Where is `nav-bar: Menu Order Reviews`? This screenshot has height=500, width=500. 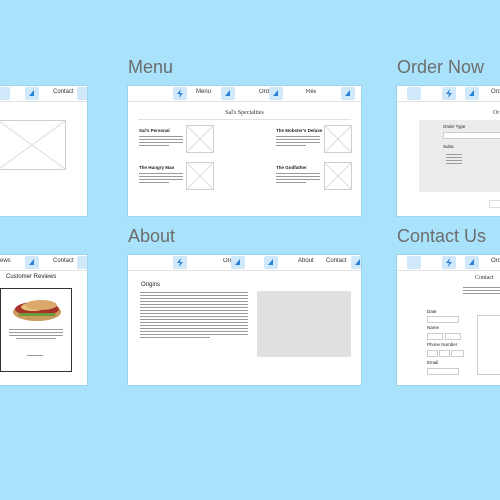
nav-bar: Menu Order Reviews is located at coordinates (244, 94).